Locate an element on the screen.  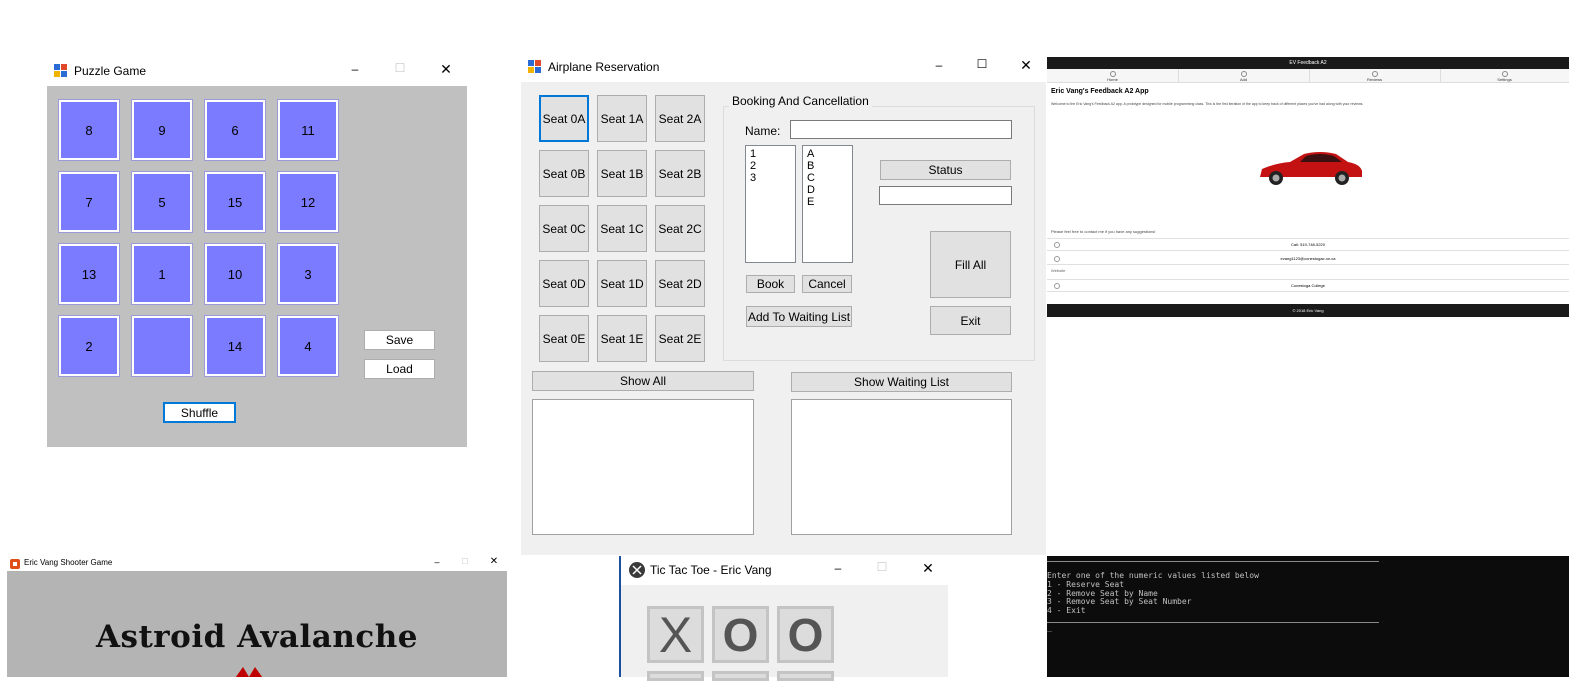
puzzle-tile: 6 is located at coordinates (235, 130).